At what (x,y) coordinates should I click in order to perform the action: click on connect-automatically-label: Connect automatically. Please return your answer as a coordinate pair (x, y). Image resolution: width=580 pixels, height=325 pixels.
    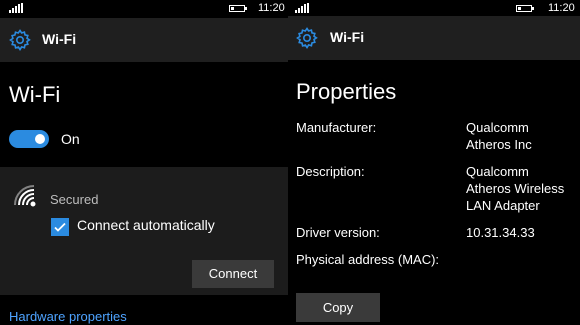
    Looking at the image, I should click on (146, 225).